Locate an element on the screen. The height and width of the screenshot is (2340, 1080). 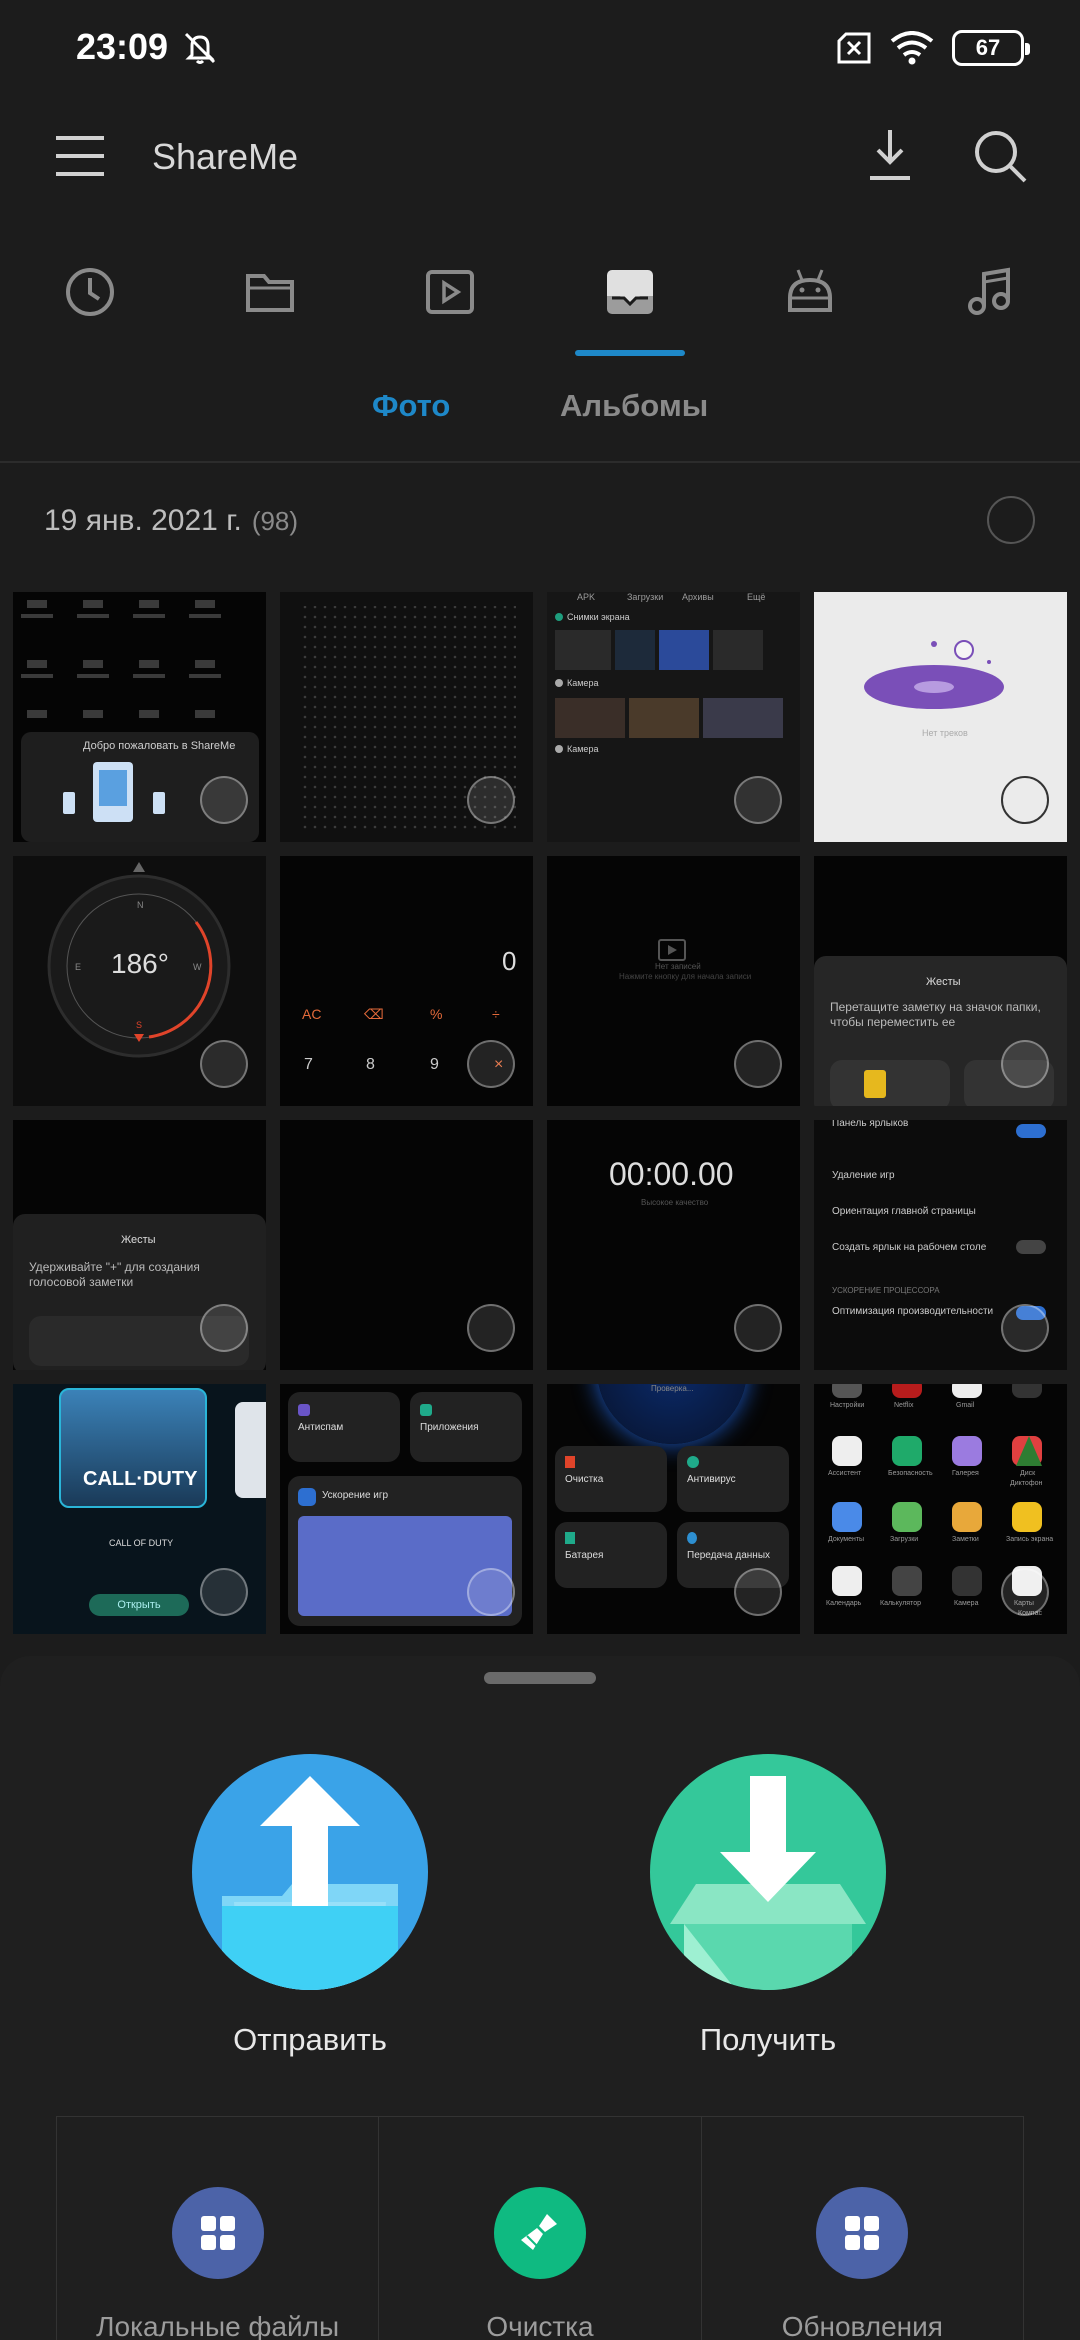
receive-button is located at coordinates (768, 1872).